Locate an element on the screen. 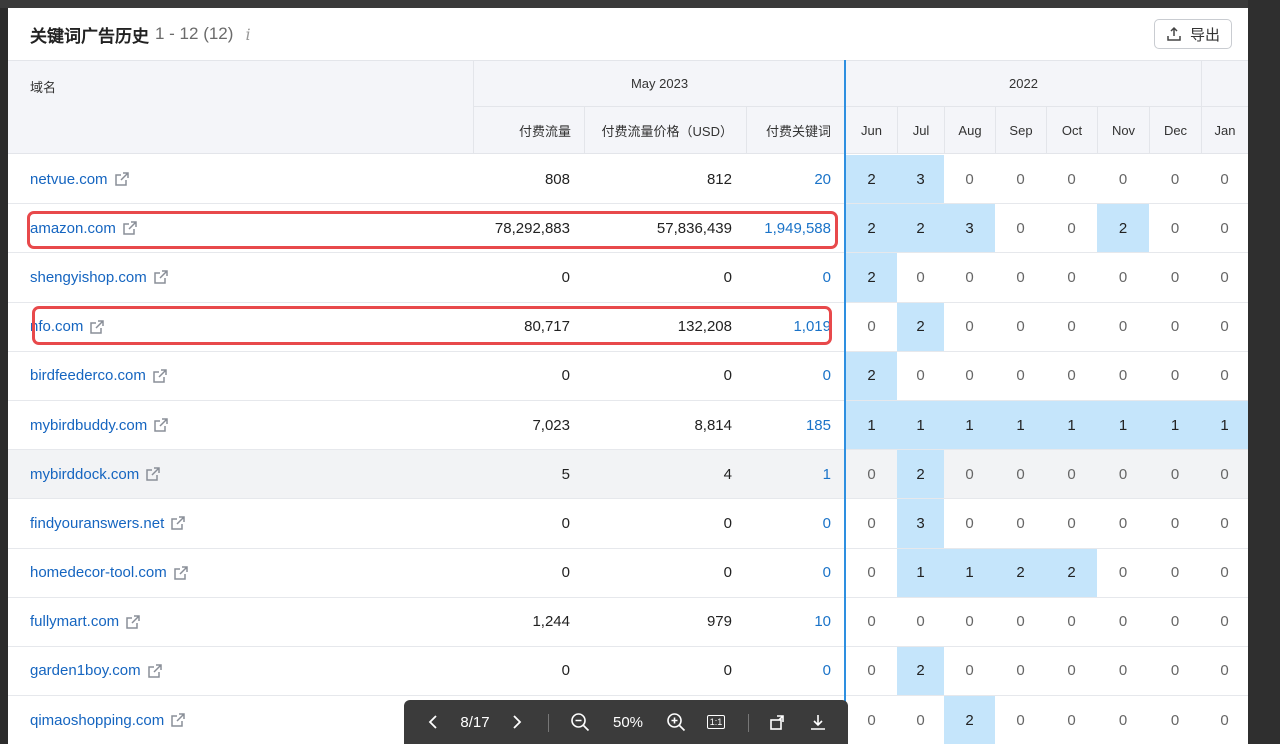  info-icon: i is located at coordinates (247, 34).